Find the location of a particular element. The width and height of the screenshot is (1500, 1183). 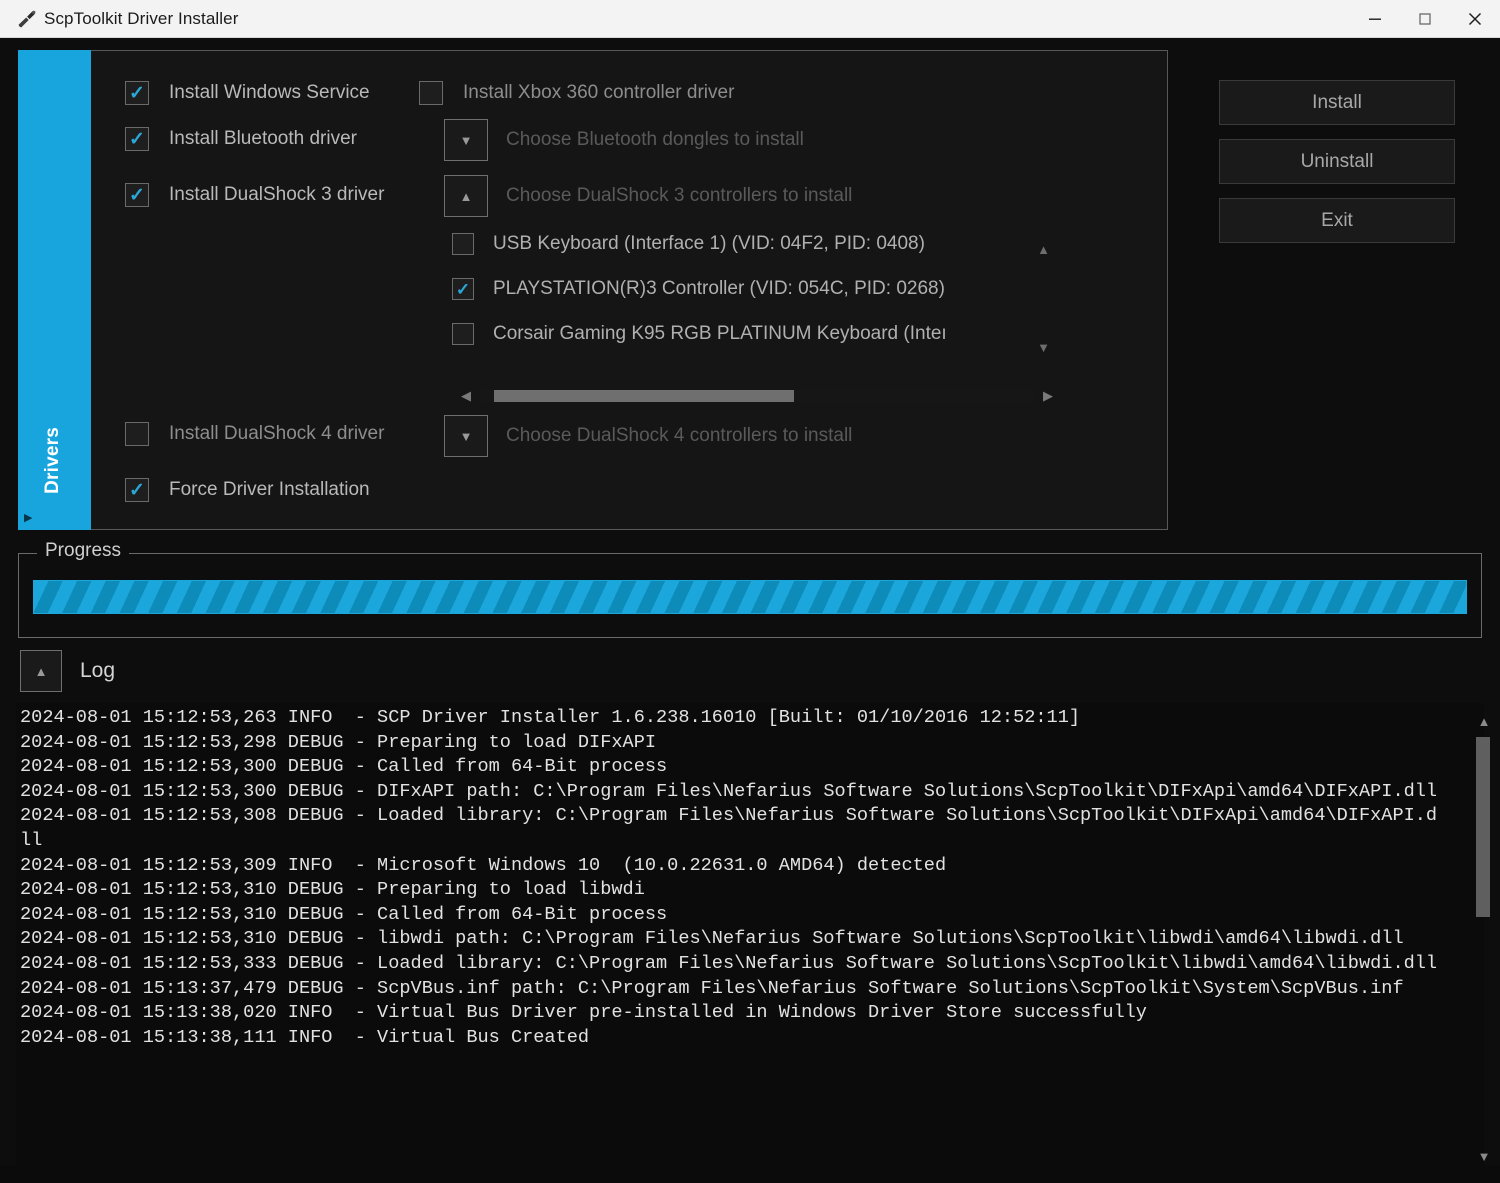

screwdriver-icon is located at coordinates (27, 19).